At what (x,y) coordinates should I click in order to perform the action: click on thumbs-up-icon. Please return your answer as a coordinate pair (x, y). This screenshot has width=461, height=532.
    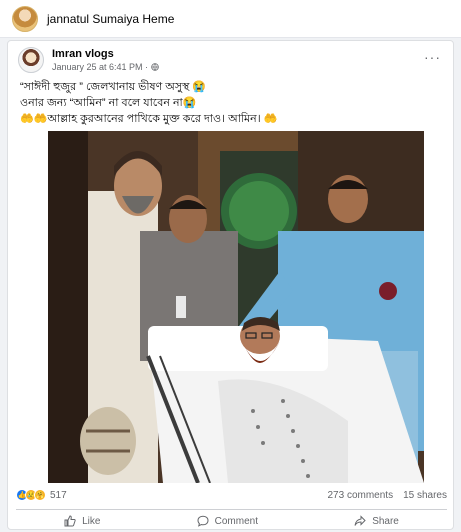
    Looking at the image, I should click on (70, 521).